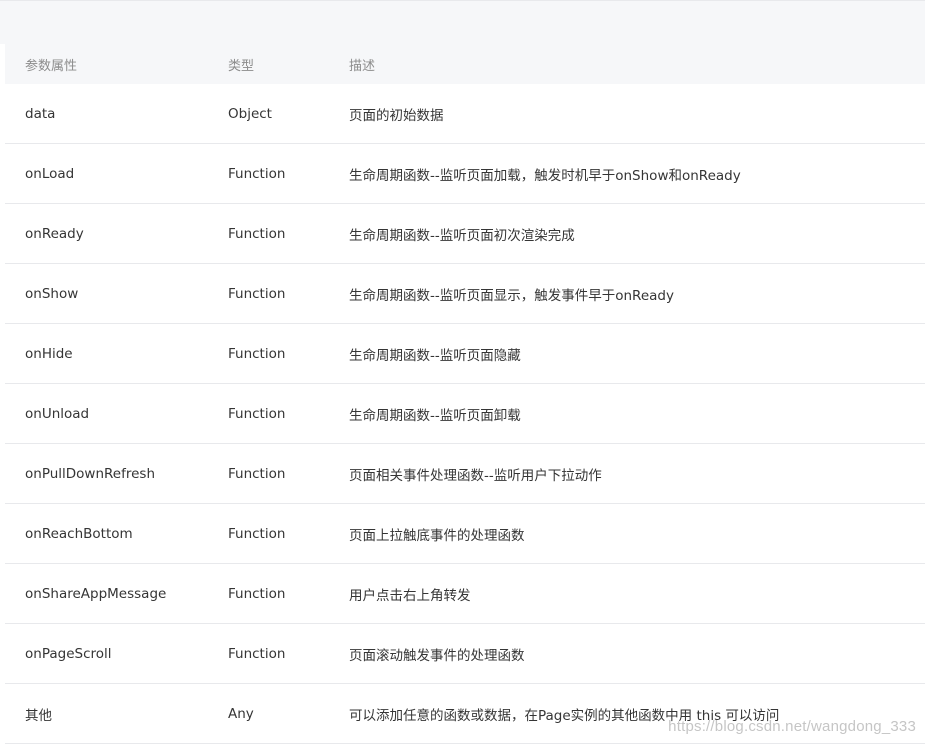 The height and width of the screenshot is (748, 925). I want to click on table-row: data Object 页面的初始数据, so click(465, 114).